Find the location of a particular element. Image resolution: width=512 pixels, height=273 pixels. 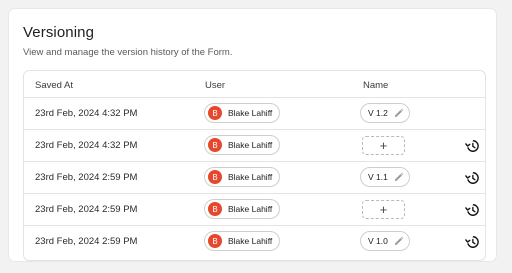

table-row: 23rd Feb, 2024 4:32 PM B Blake Lahiff + is located at coordinates (254, 146).